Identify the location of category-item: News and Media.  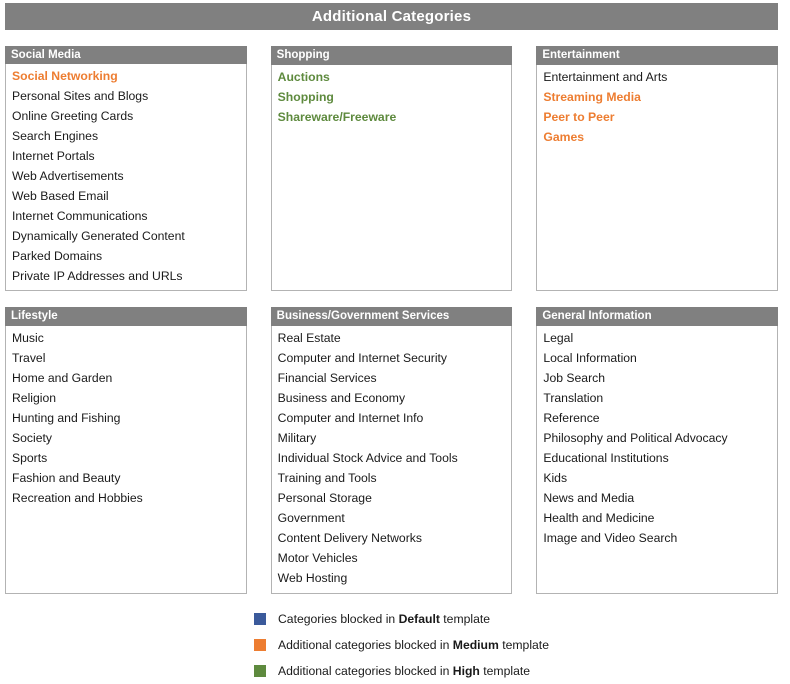
(589, 498).